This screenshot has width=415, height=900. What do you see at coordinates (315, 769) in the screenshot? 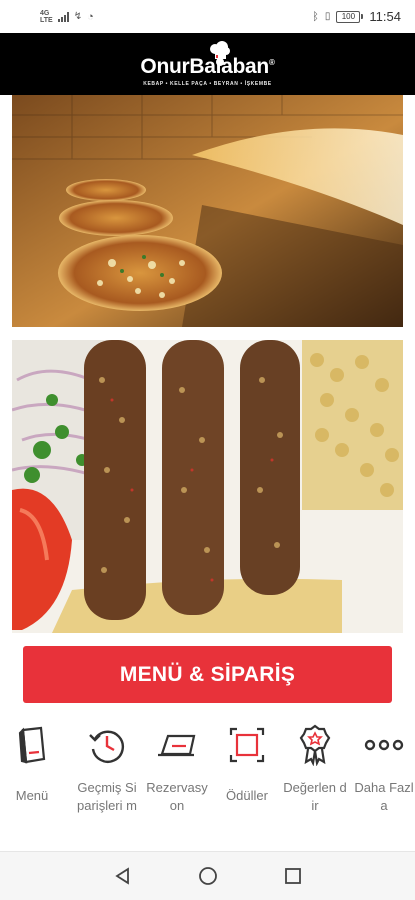
I see `nav-item-rate: Değerlen dir` at bounding box center [315, 769].